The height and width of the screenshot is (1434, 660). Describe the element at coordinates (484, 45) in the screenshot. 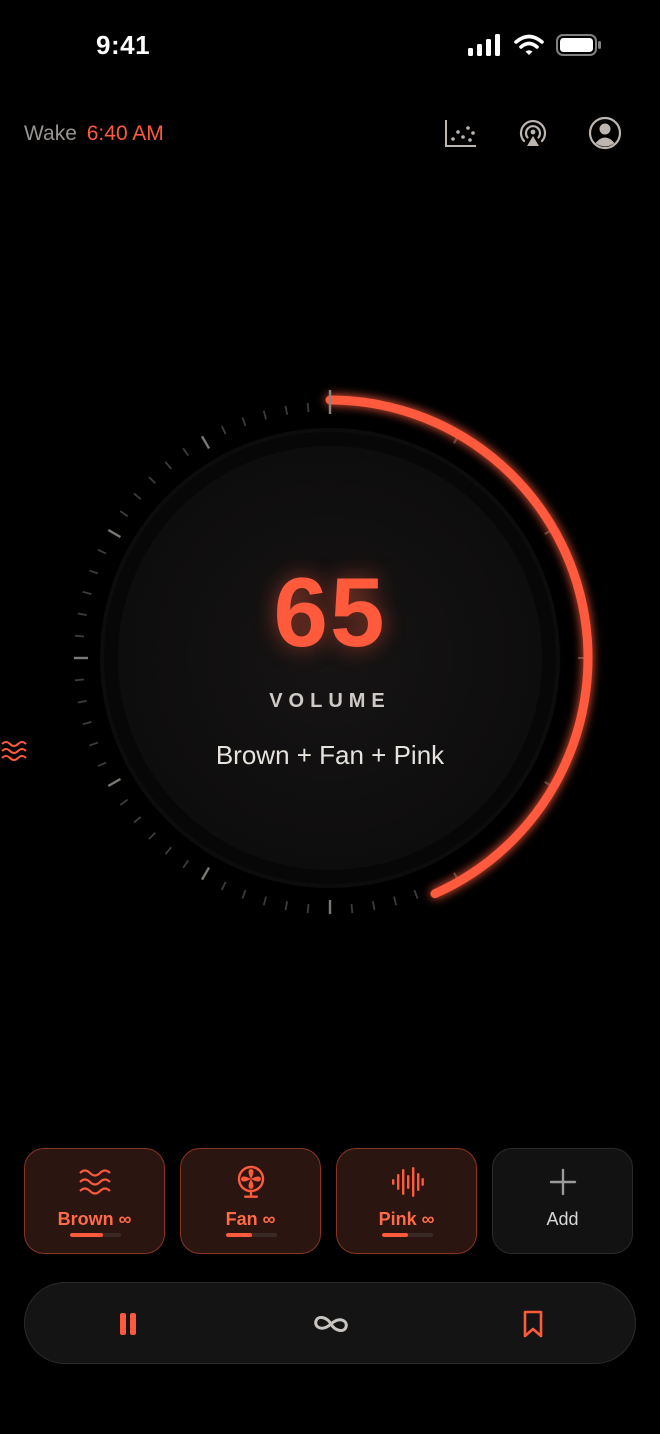

I see `signal-icon` at that location.